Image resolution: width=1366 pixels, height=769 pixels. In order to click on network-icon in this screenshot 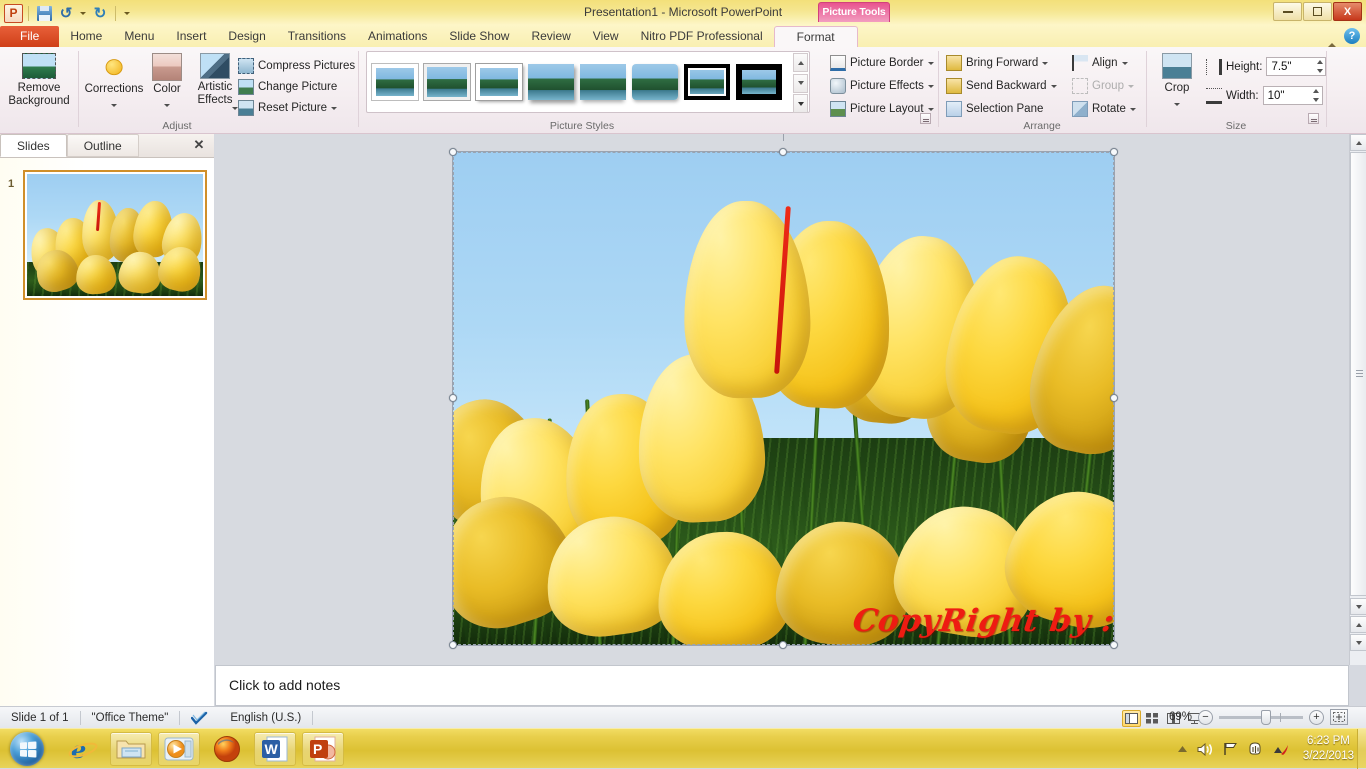, I will do `click(1231, 749)`.